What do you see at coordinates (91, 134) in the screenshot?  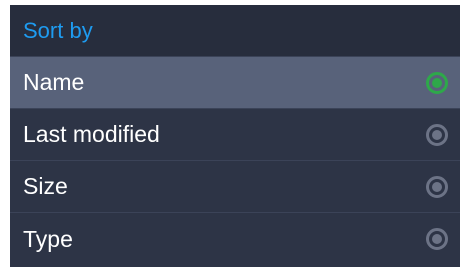 I see `option-label: Last modified` at bounding box center [91, 134].